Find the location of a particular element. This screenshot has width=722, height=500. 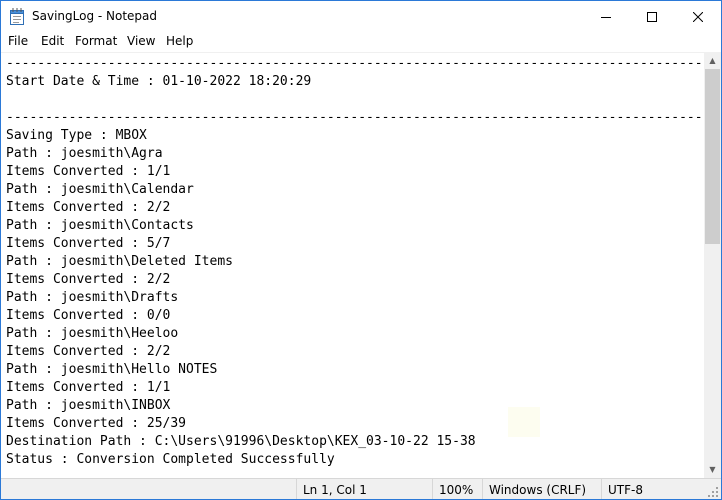

maximize-button is located at coordinates (652, 16).